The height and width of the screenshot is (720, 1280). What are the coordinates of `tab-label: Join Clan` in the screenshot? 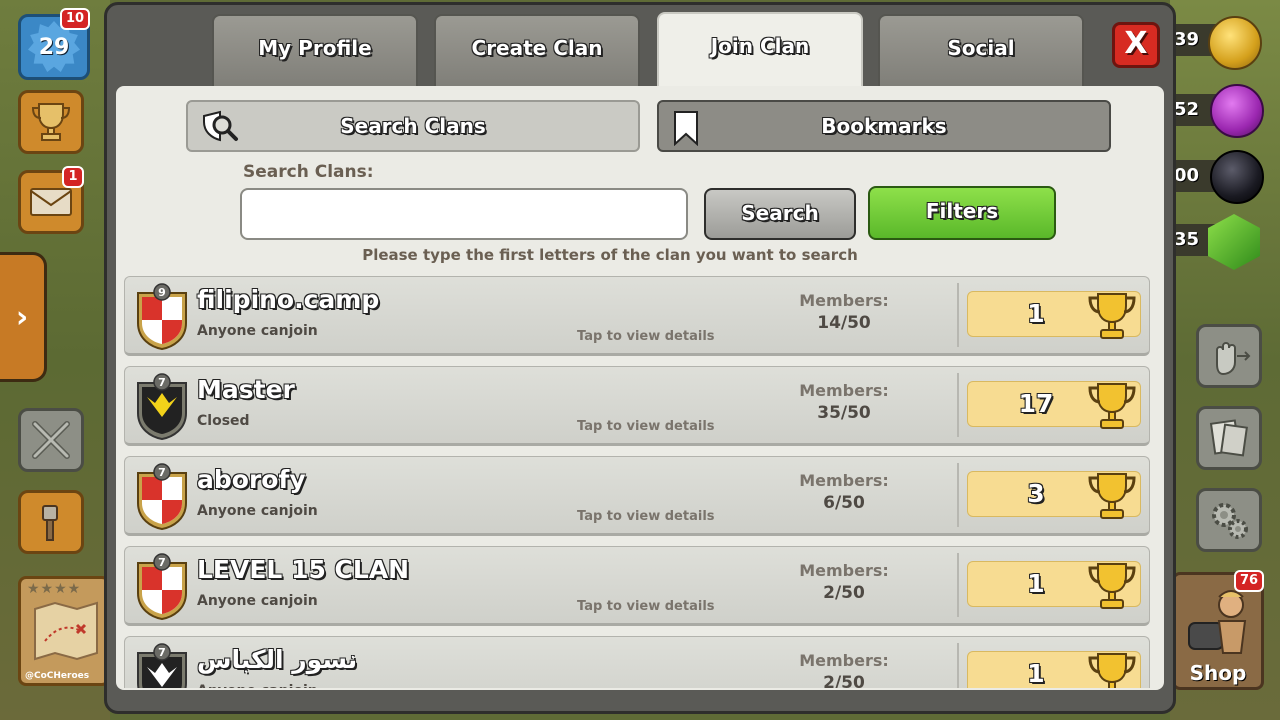 It's located at (760, 46).